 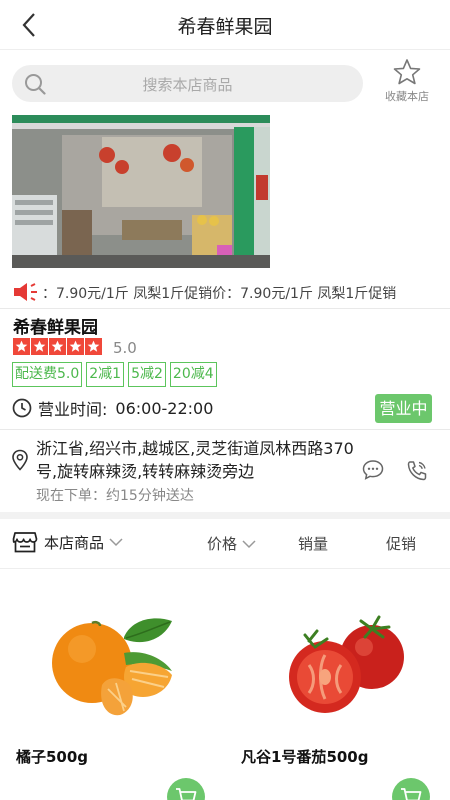 I want to click on store-name: 希春鲜果园, so click(x=55, y=328).